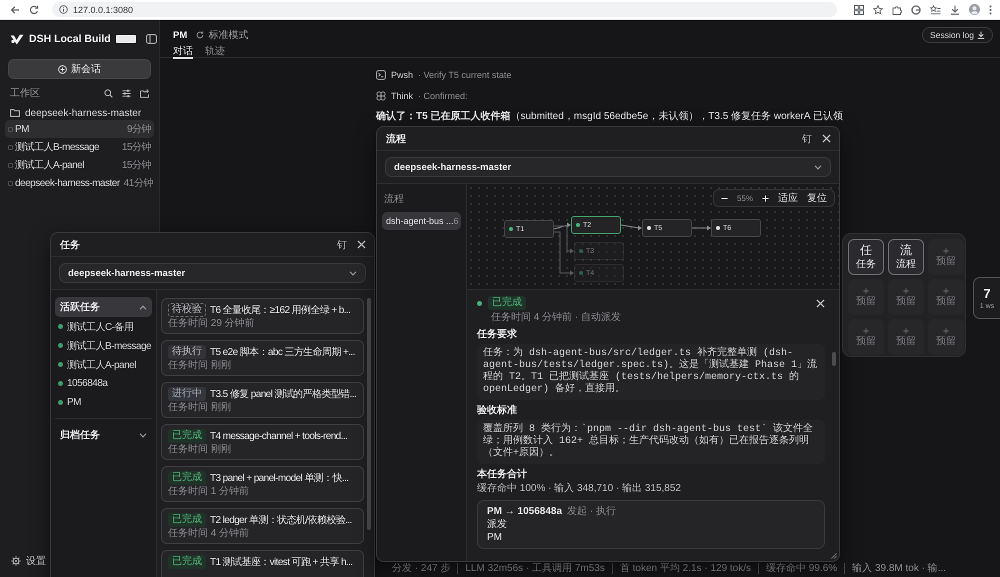 This screenshot has width=1000, height=577. Describe the element at coordinates (209, 492) in the screenshot. I see `task-time: 任务时间 1 分钟前` at that location.